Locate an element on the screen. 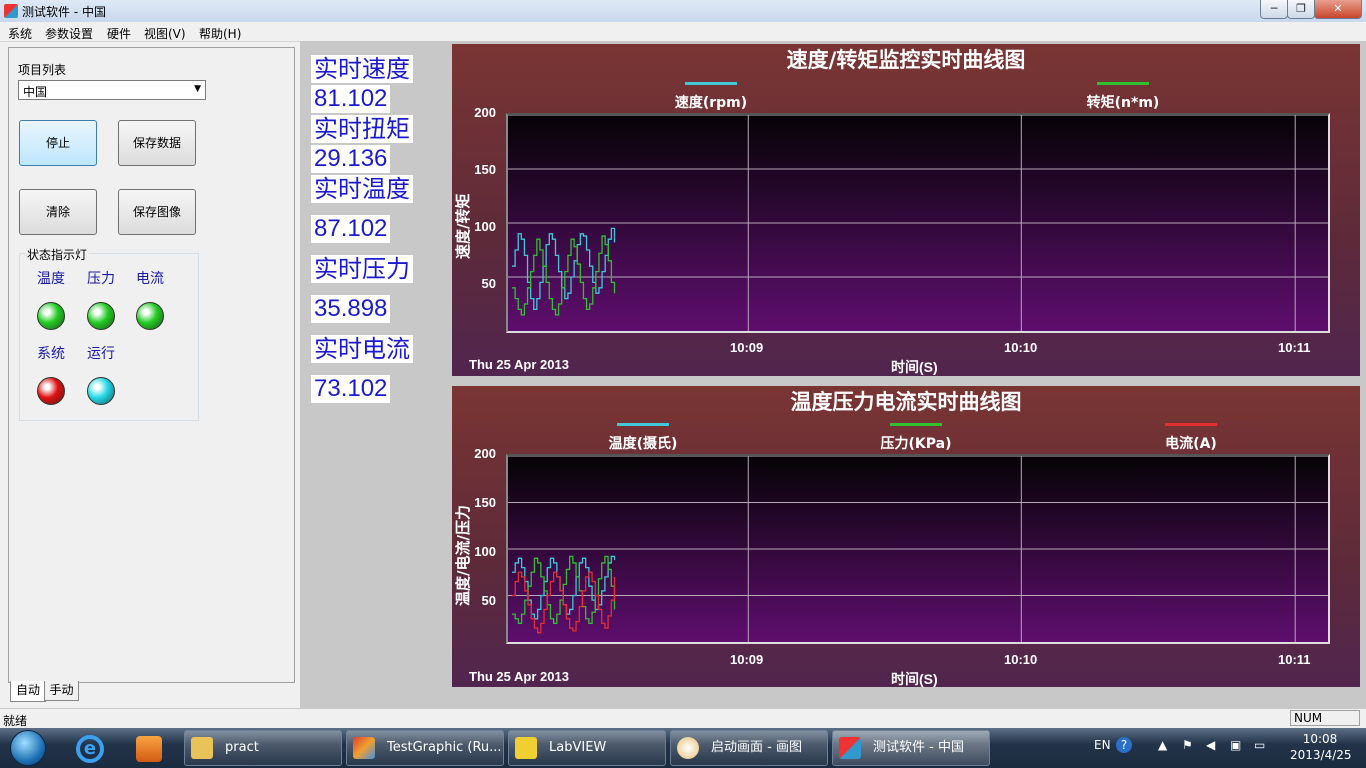  plot-svg is located at coordinates (918, 549).